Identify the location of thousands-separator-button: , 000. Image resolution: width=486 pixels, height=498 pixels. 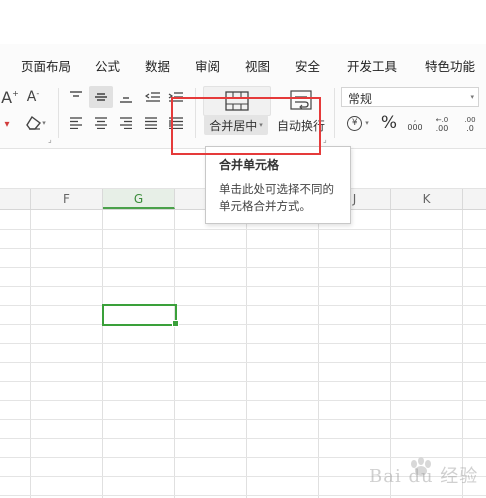
(415, 124).